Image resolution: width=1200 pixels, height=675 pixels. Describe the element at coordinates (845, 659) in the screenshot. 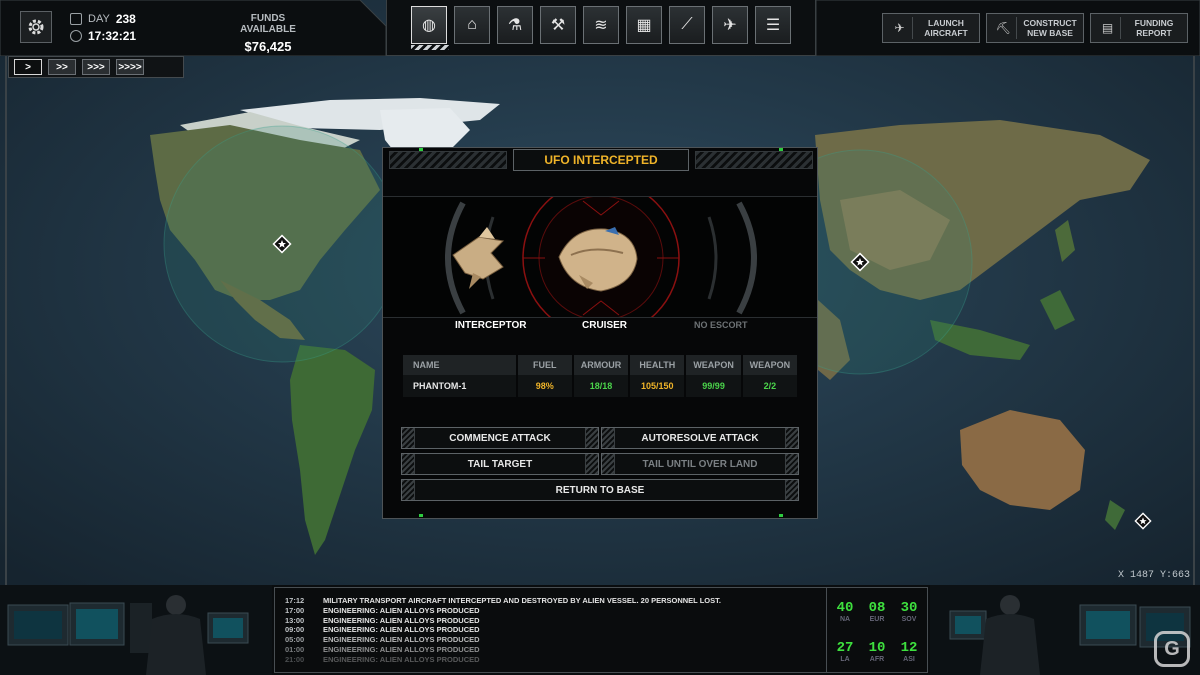

I see `region-code: LA` at that location.